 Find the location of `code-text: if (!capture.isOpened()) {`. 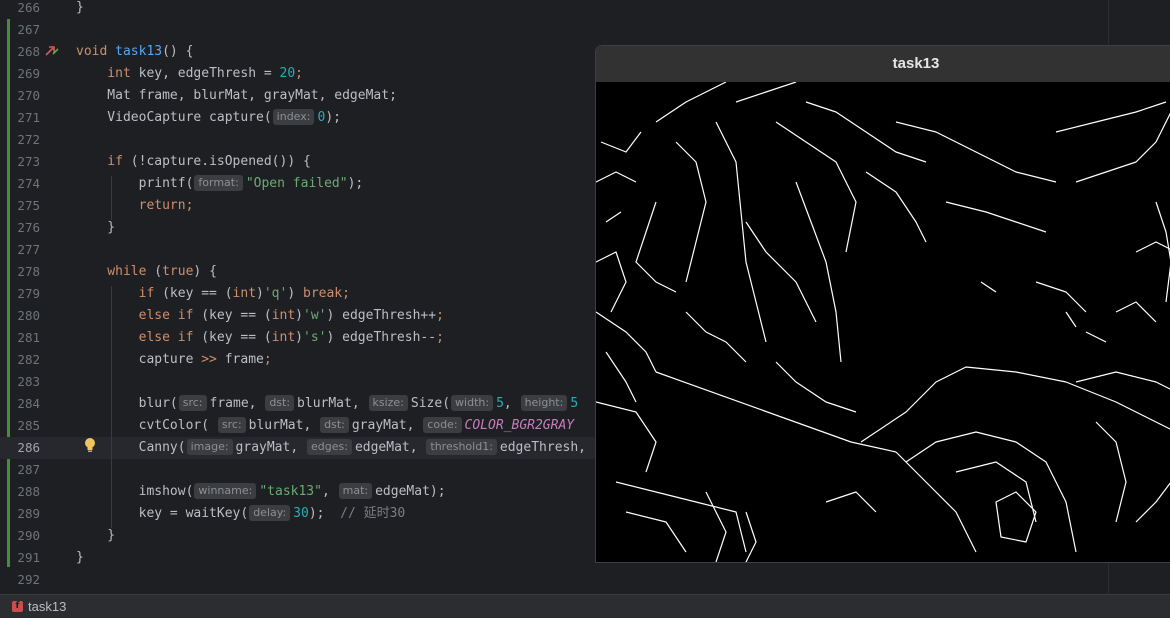

code-text: if (!capture.isOpened()) { is located at coordinates (193, 162).